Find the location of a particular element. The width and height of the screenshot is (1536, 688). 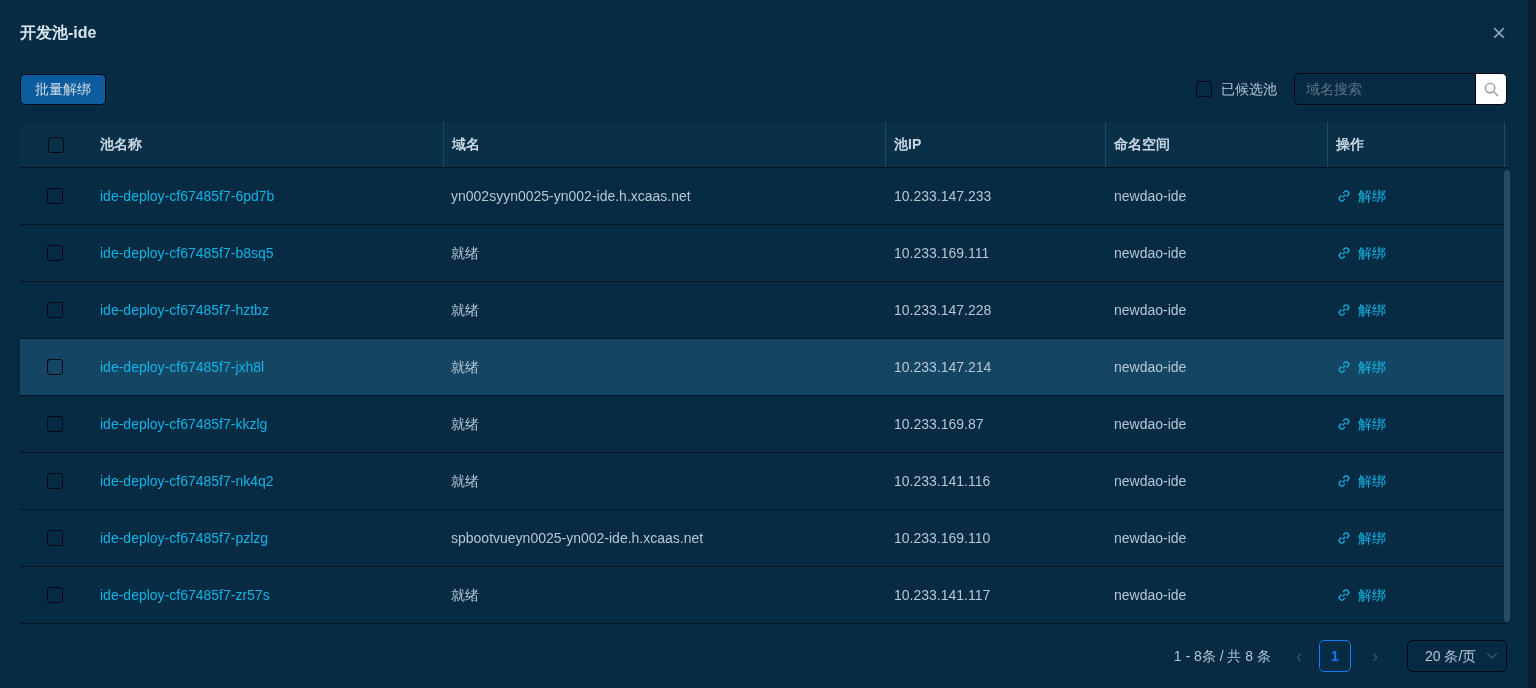

pool-name-link: ide-deploy-cf67485f7-hztbz is located at coordinates (184, 310).